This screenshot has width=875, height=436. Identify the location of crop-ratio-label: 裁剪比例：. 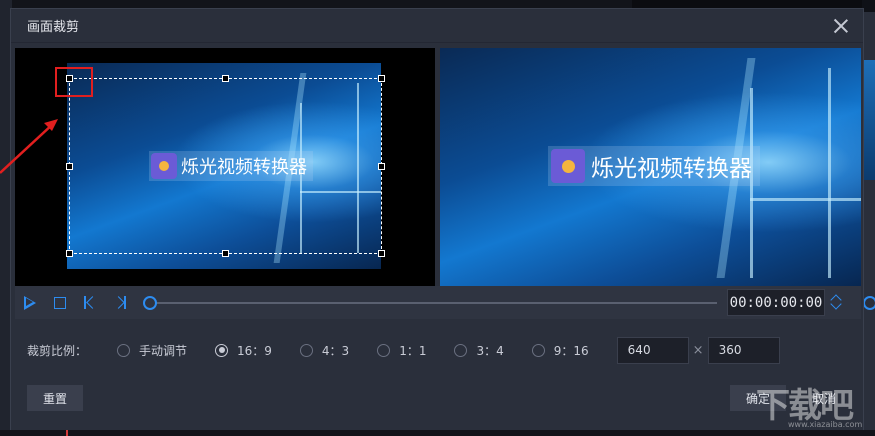
(57, 350).